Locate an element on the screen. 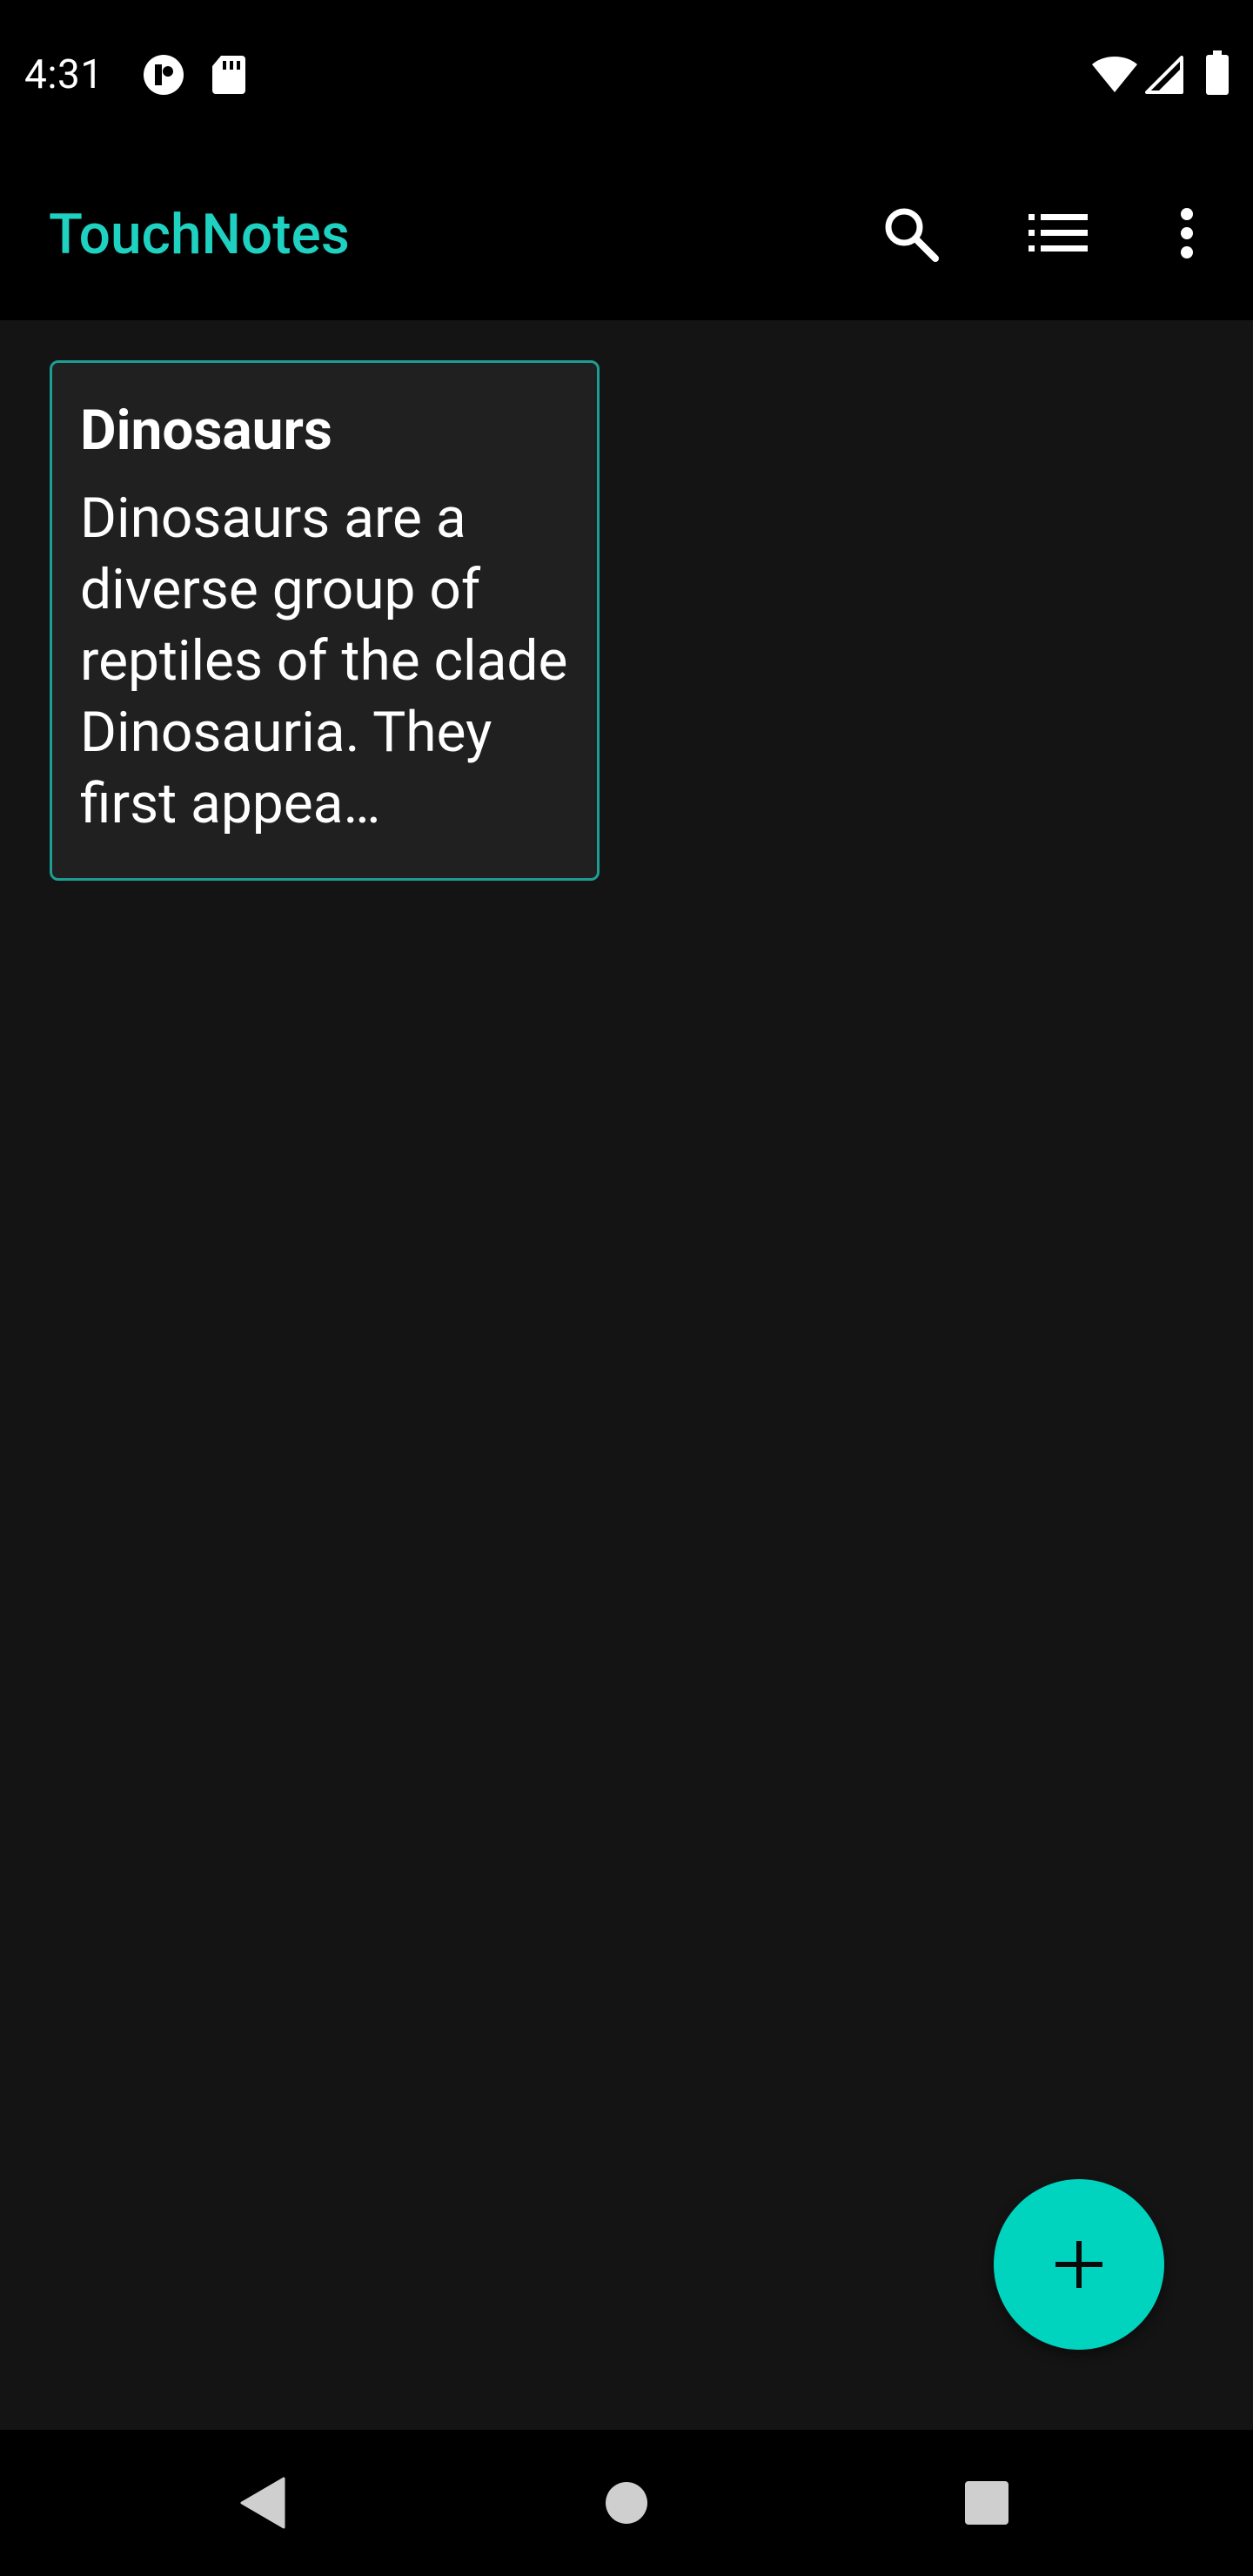 The image size is (1253, 2576). recents-icon is located at coordinates (986, 2503).